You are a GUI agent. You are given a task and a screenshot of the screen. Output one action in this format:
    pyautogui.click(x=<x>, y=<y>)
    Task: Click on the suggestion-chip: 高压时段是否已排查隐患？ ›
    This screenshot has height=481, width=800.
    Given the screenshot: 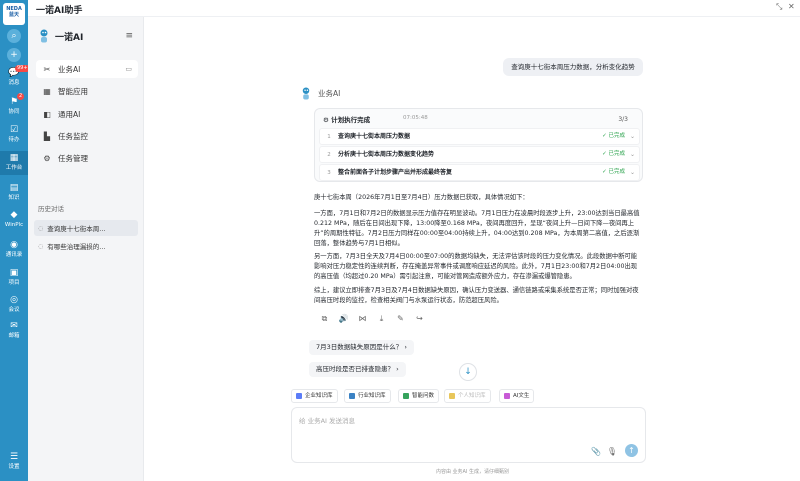 What is the action you would take?
    pyautogui.click(x=357, y=369)
    